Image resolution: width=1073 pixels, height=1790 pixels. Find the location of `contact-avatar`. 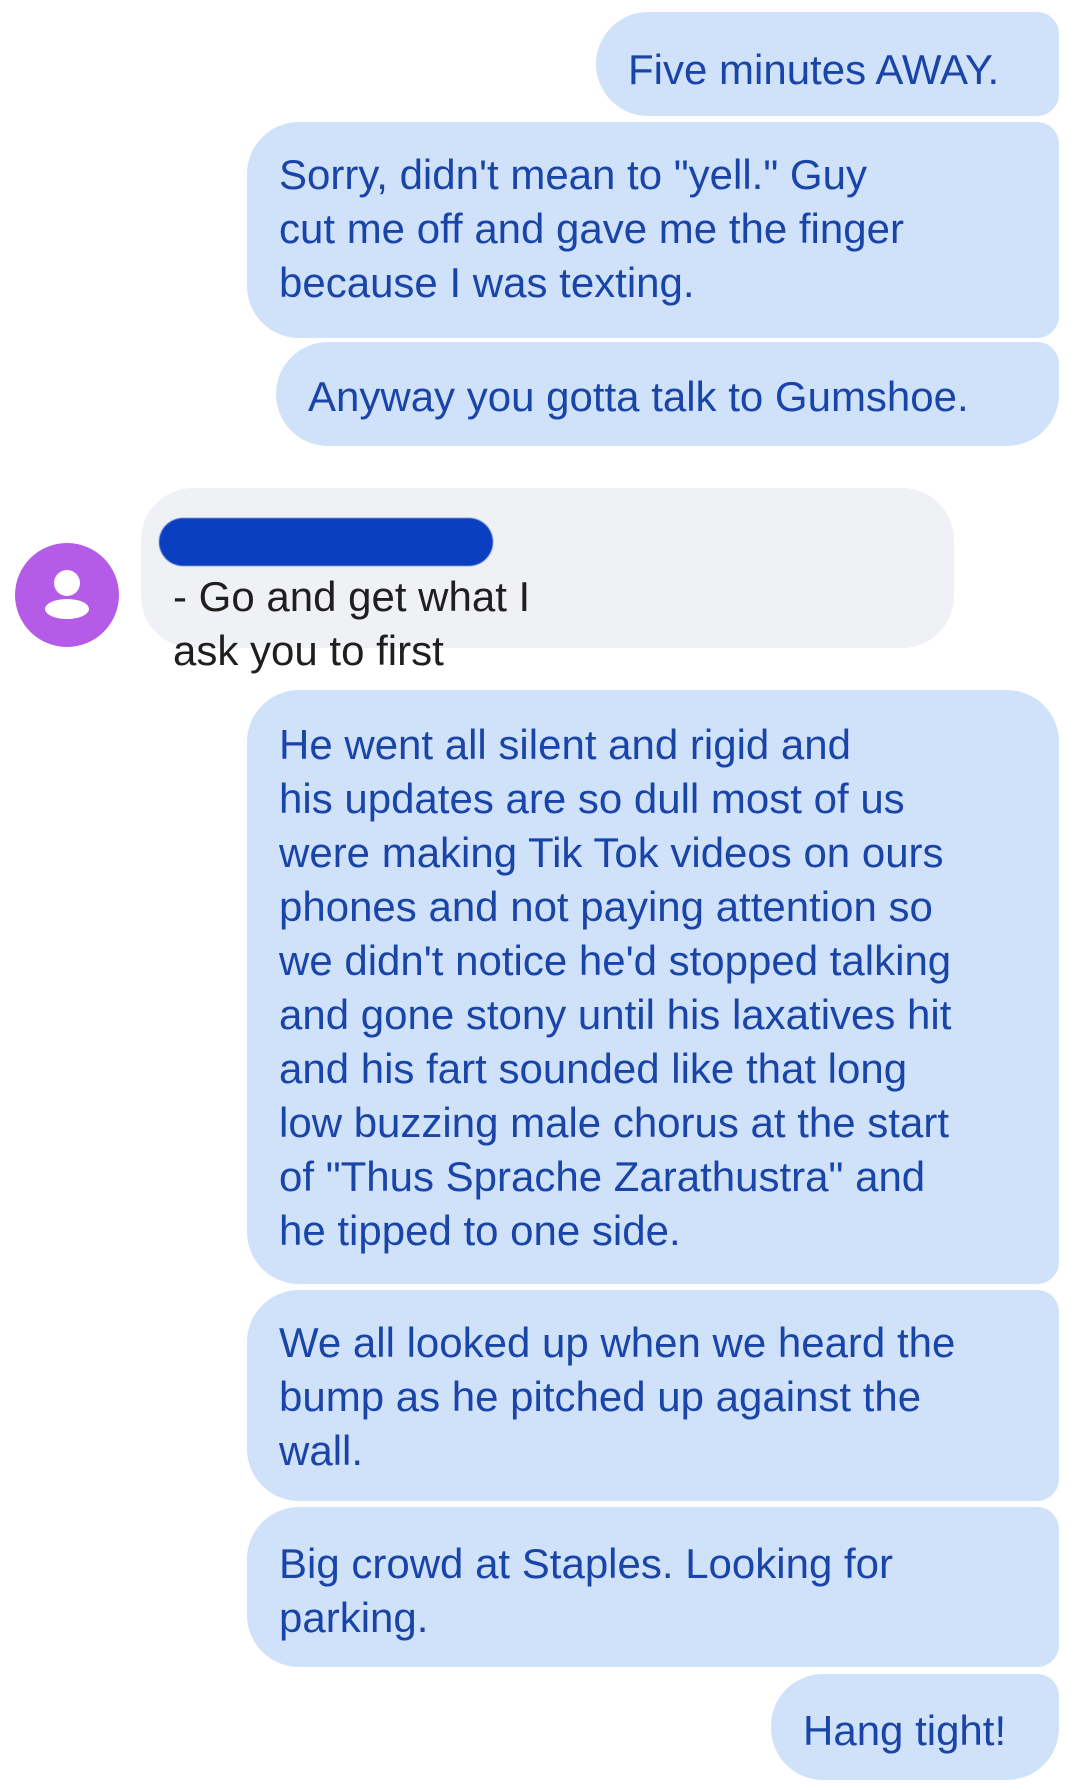

contact-avatar is located at coordinates (67, 595).